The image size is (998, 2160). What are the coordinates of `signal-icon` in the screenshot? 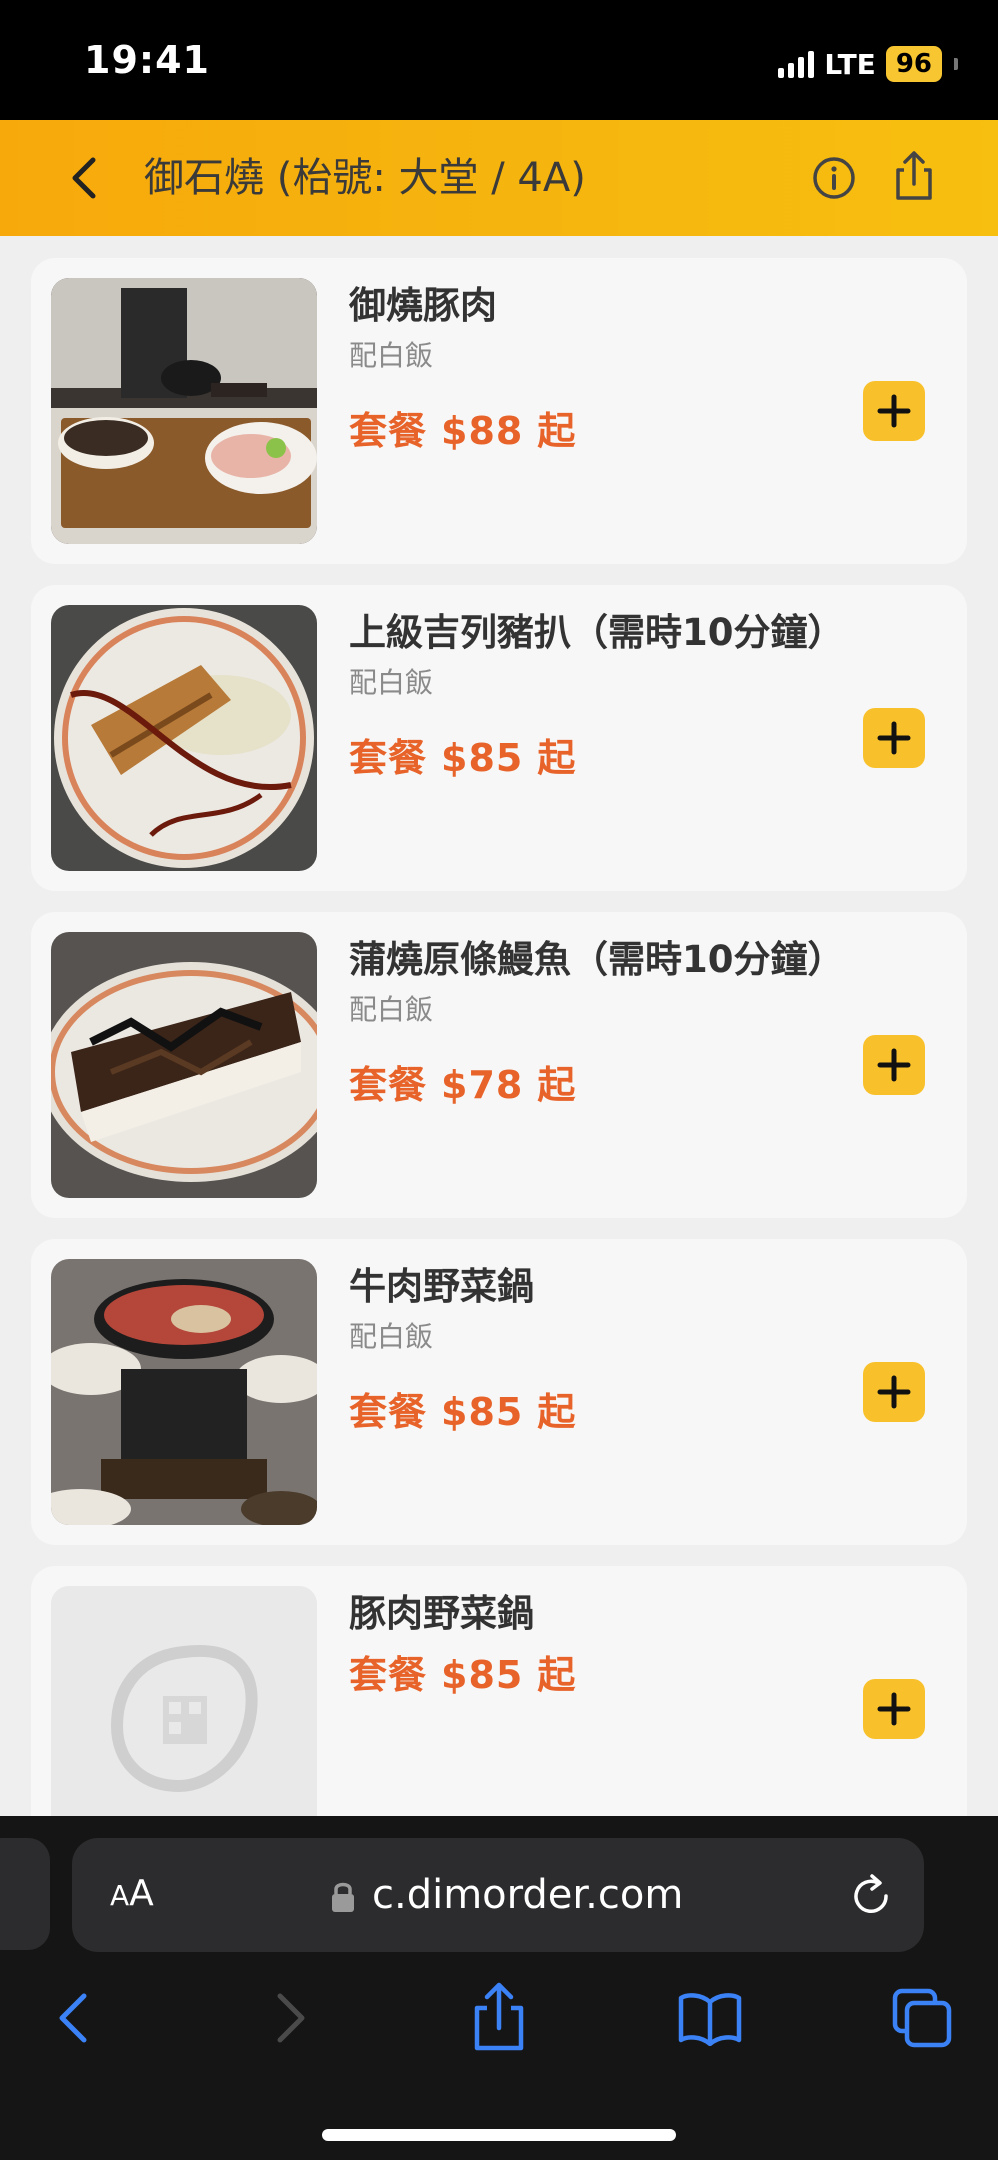 It's located at (796, 64).